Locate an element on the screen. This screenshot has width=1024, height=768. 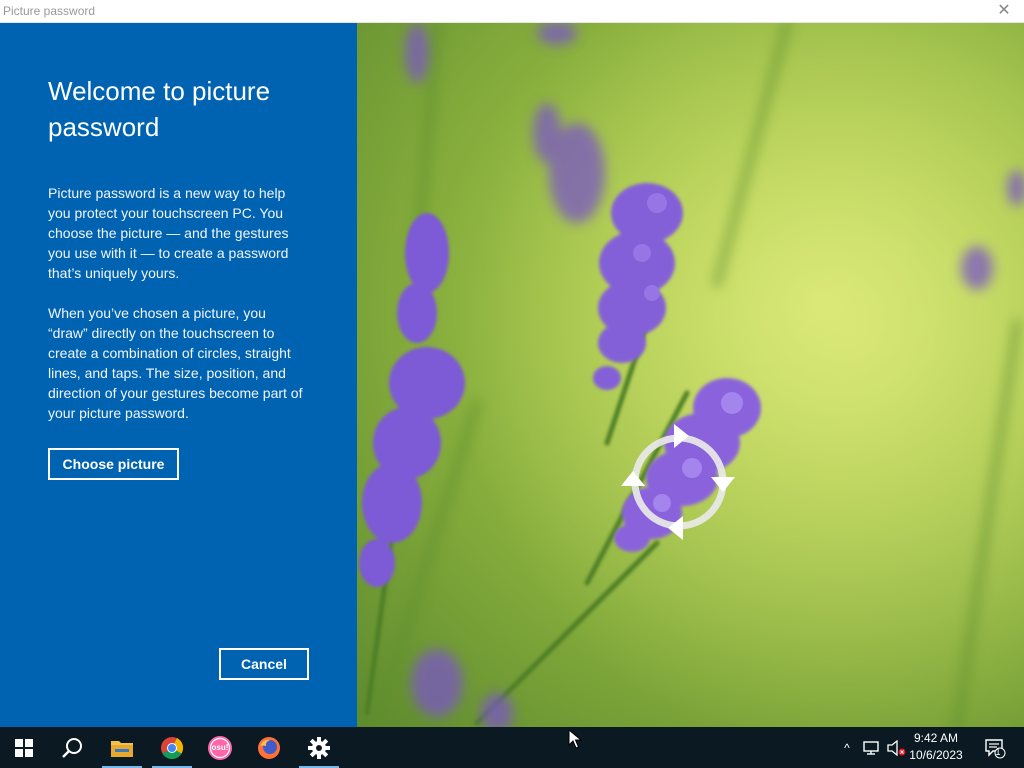
notification-badge: 1 is located at coordinates (998, 752).